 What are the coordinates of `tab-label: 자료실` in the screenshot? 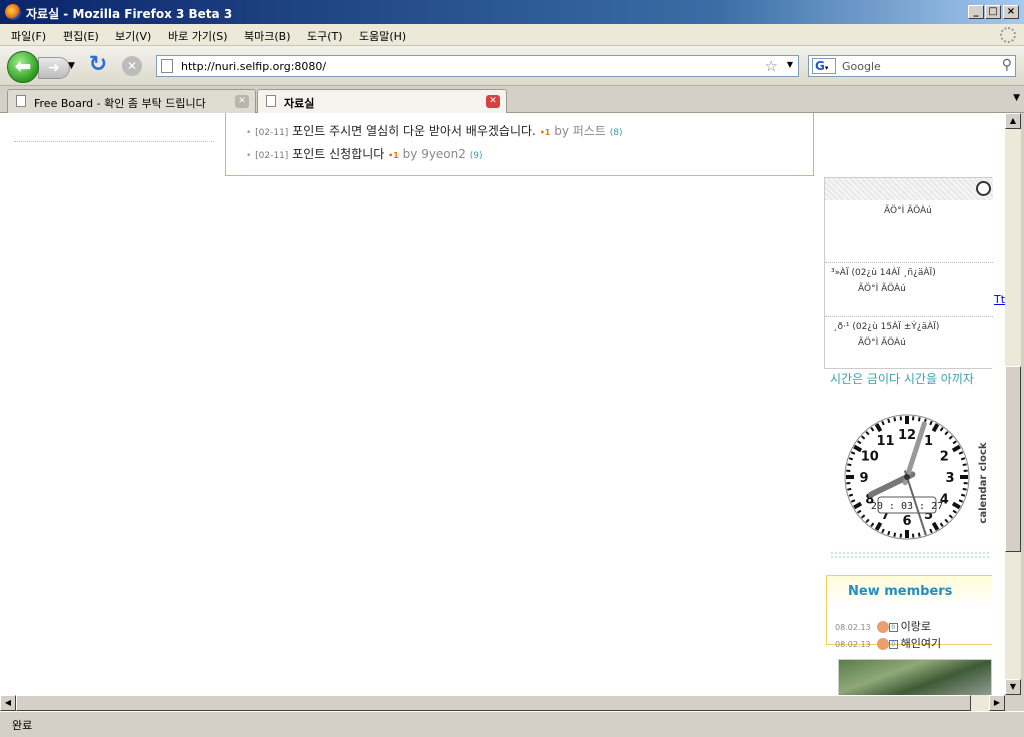 It's located at (299, 103).